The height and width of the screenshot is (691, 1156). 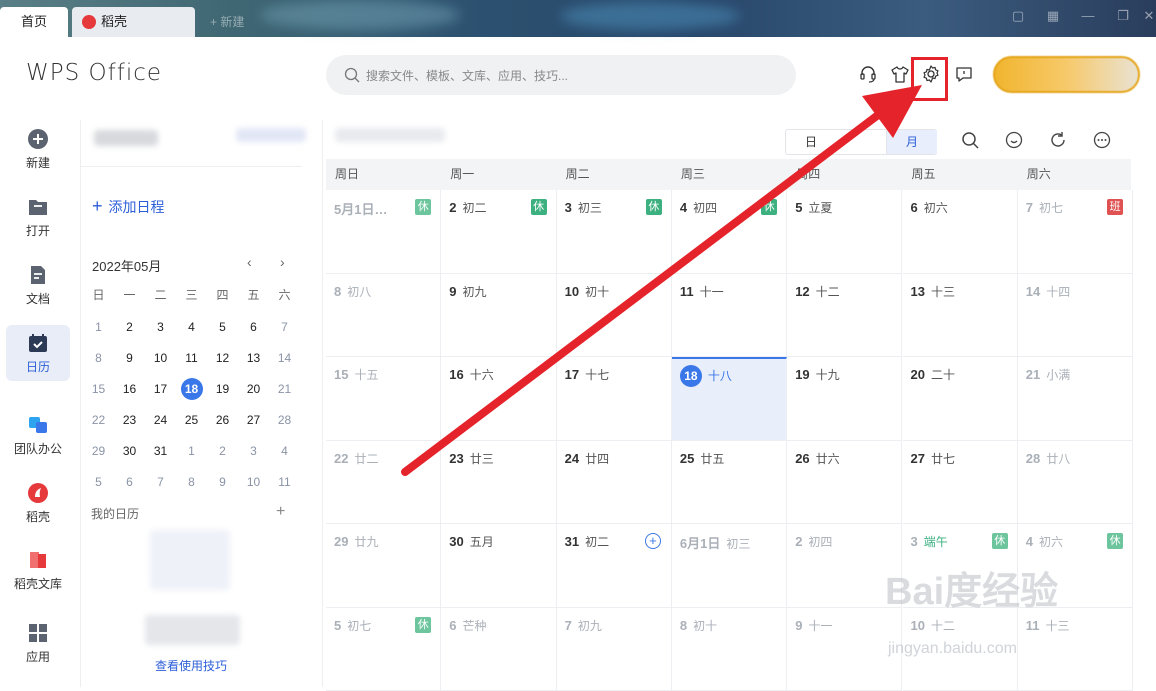 What do you see at coordinates (960, 232) in the screenshot?
I see `day-cell: 6初六` at bounding box center [960, 232].